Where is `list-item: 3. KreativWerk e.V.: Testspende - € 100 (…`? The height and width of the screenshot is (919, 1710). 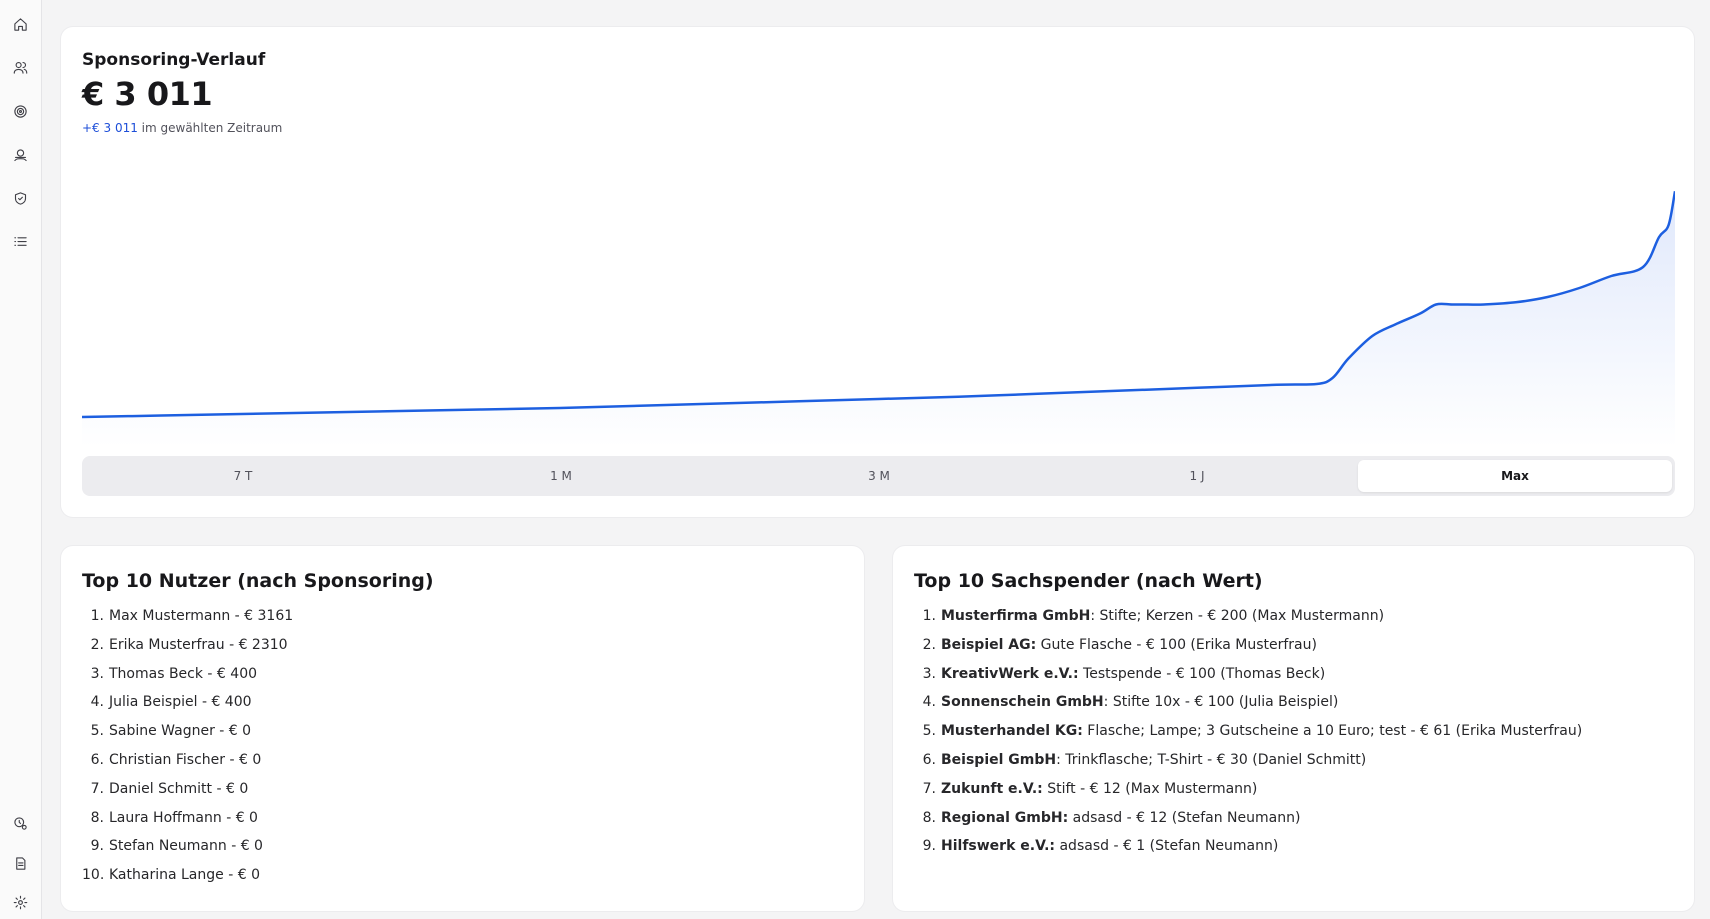
list-item: 3. KreativWerk e.V.: Testspende - € 100 (… is located at coordinates (1248, 680).